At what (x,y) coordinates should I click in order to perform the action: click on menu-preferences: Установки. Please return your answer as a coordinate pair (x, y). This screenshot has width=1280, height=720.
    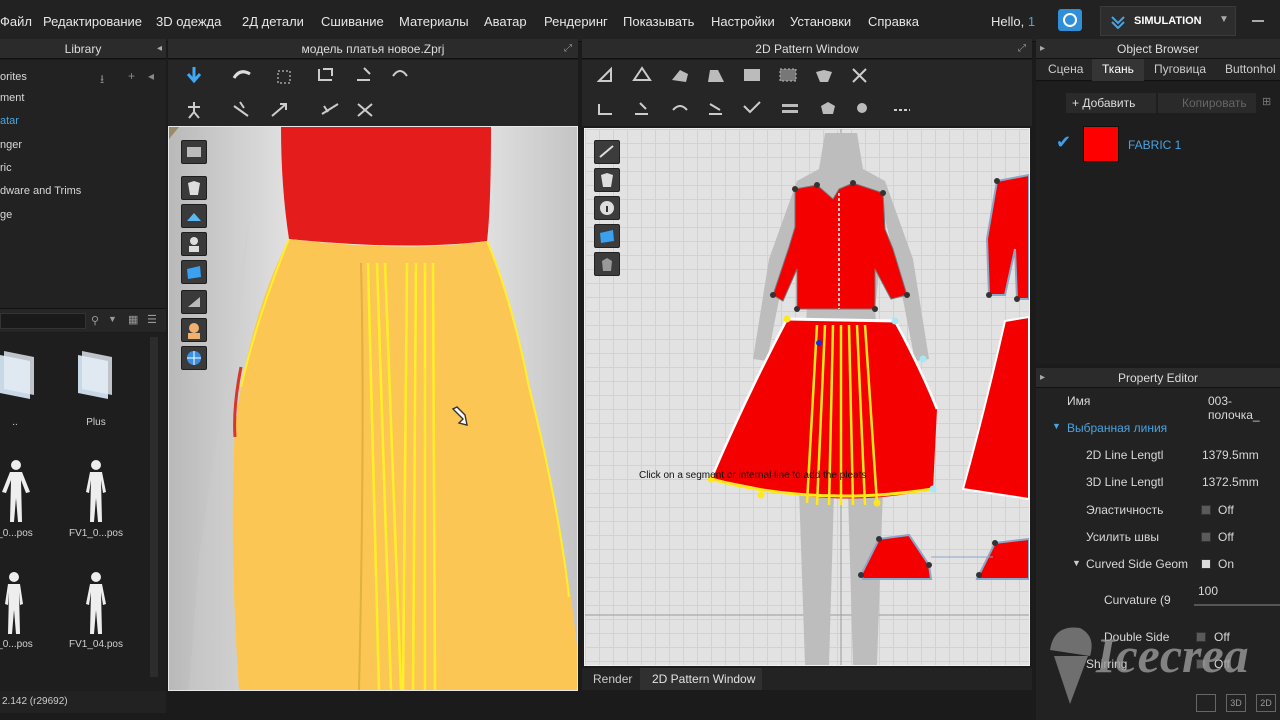
    Looking at the image, I should click on (820, 21).